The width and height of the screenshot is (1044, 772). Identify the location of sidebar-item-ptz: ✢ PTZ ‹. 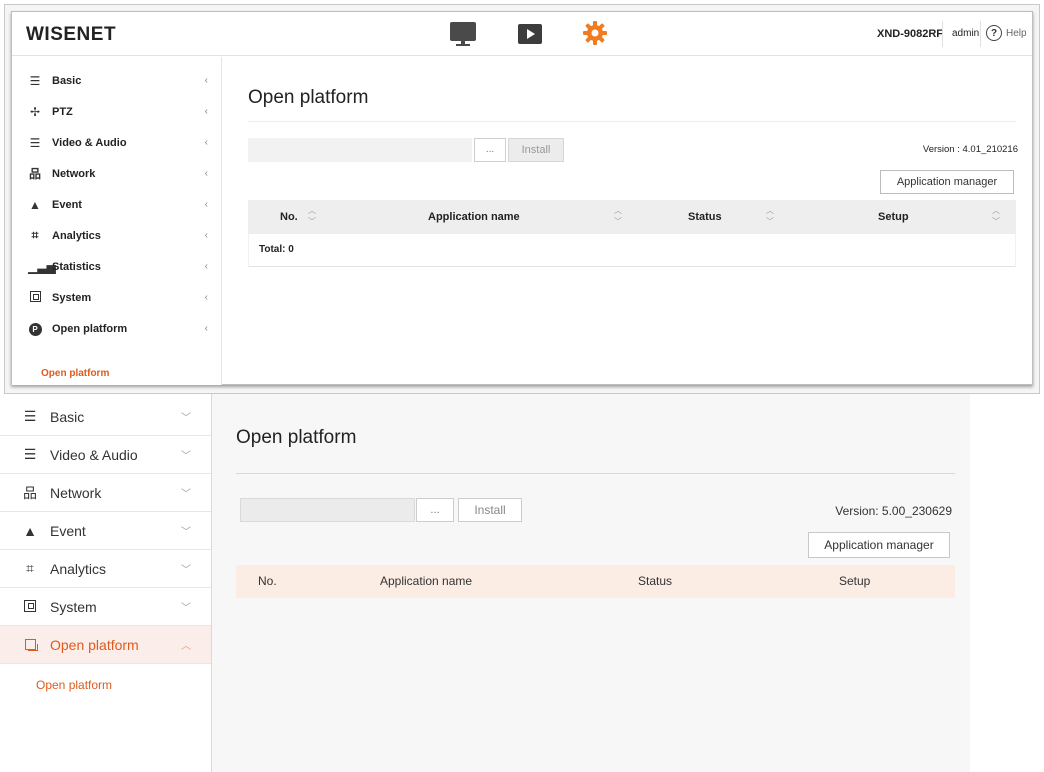
(117, 111).